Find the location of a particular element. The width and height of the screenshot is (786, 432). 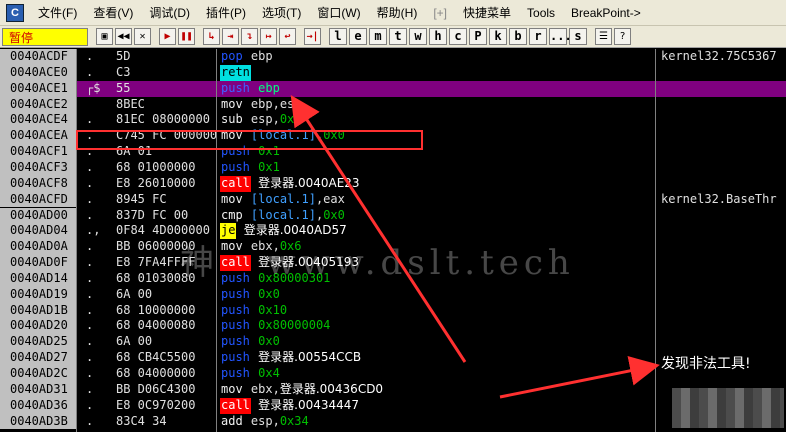

close-icon: ✕ is located at coordinates (142, 36).